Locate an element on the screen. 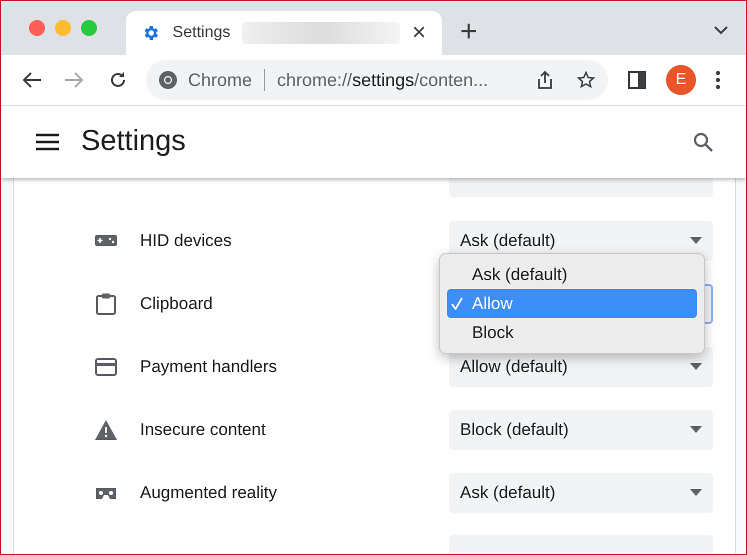  star-icon is located at coordinates (586, 80).